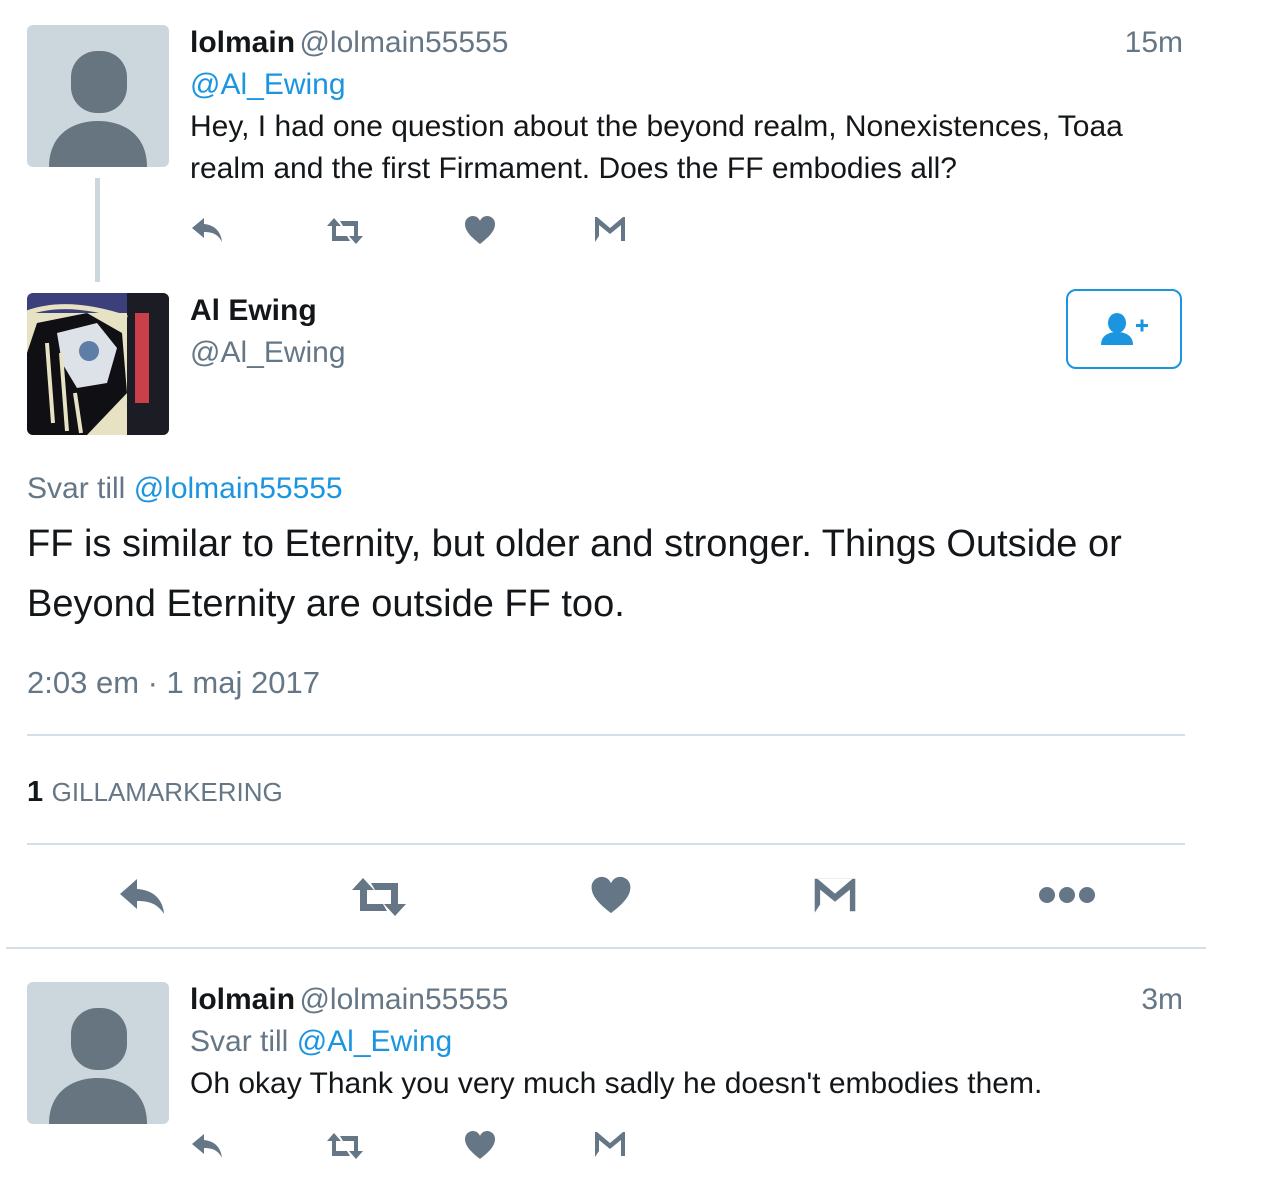 The width and height of the screenshot is (1265, 1190). Describe the element at coordinates (238, 488) in the screenshot. I see `reply-to-link: @lolmain55555` at that location.